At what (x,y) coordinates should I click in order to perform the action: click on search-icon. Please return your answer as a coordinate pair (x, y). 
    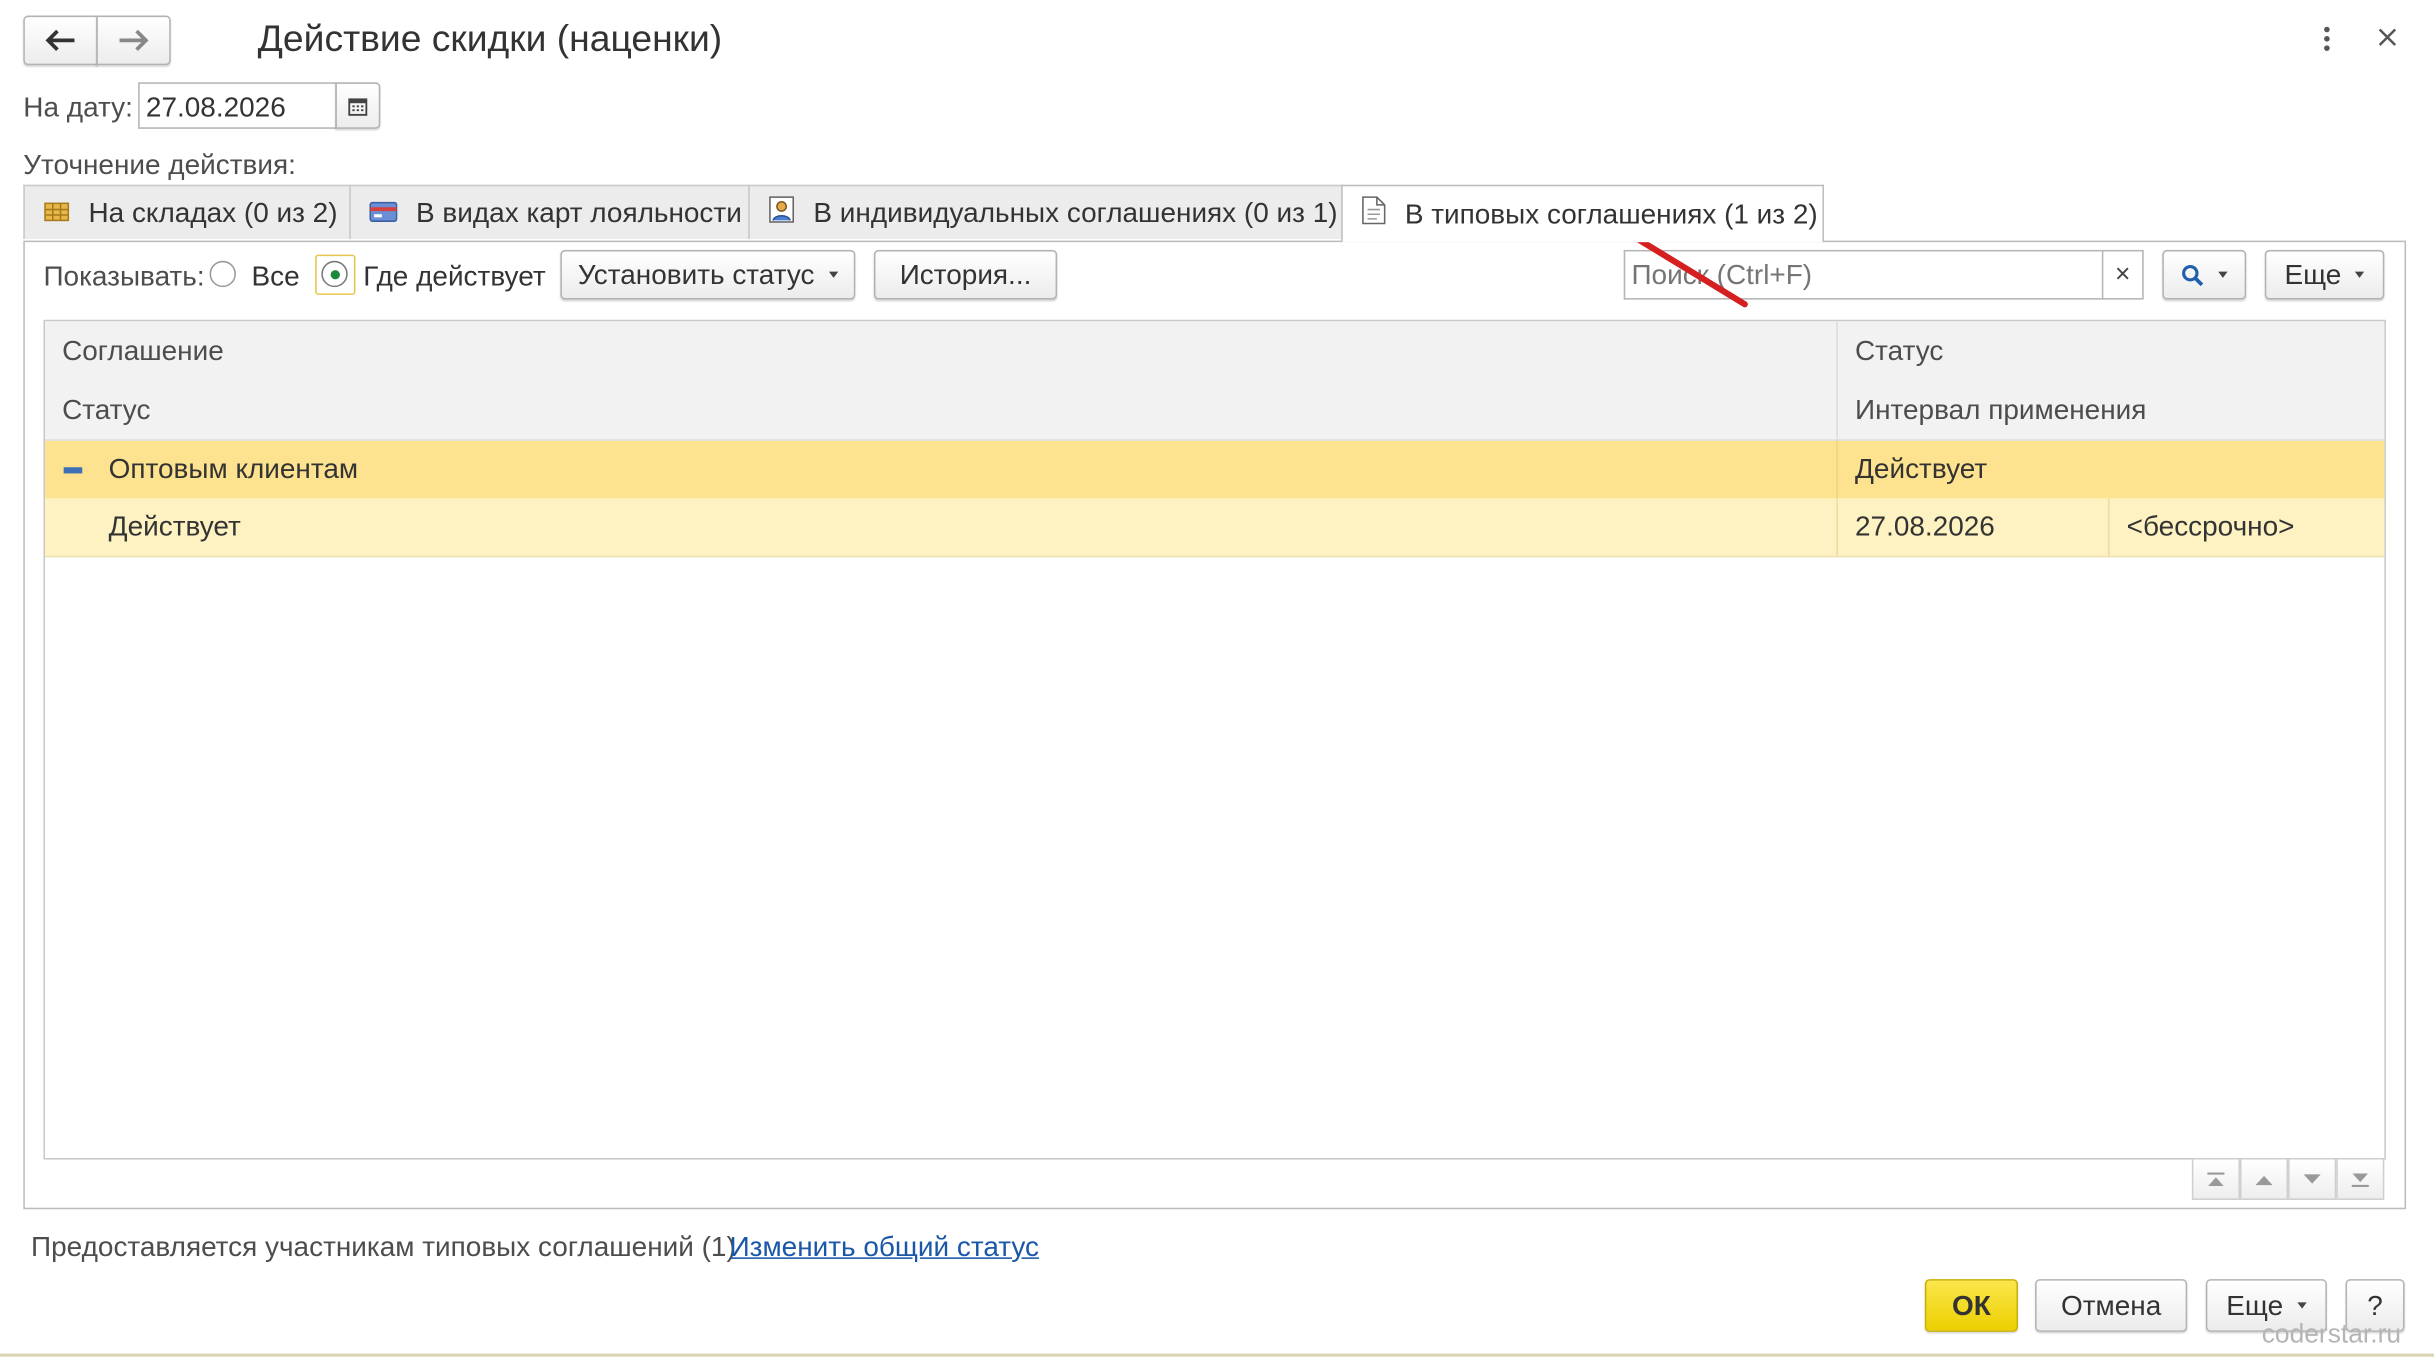
    Looking at the image, I should click on (2193, 275).